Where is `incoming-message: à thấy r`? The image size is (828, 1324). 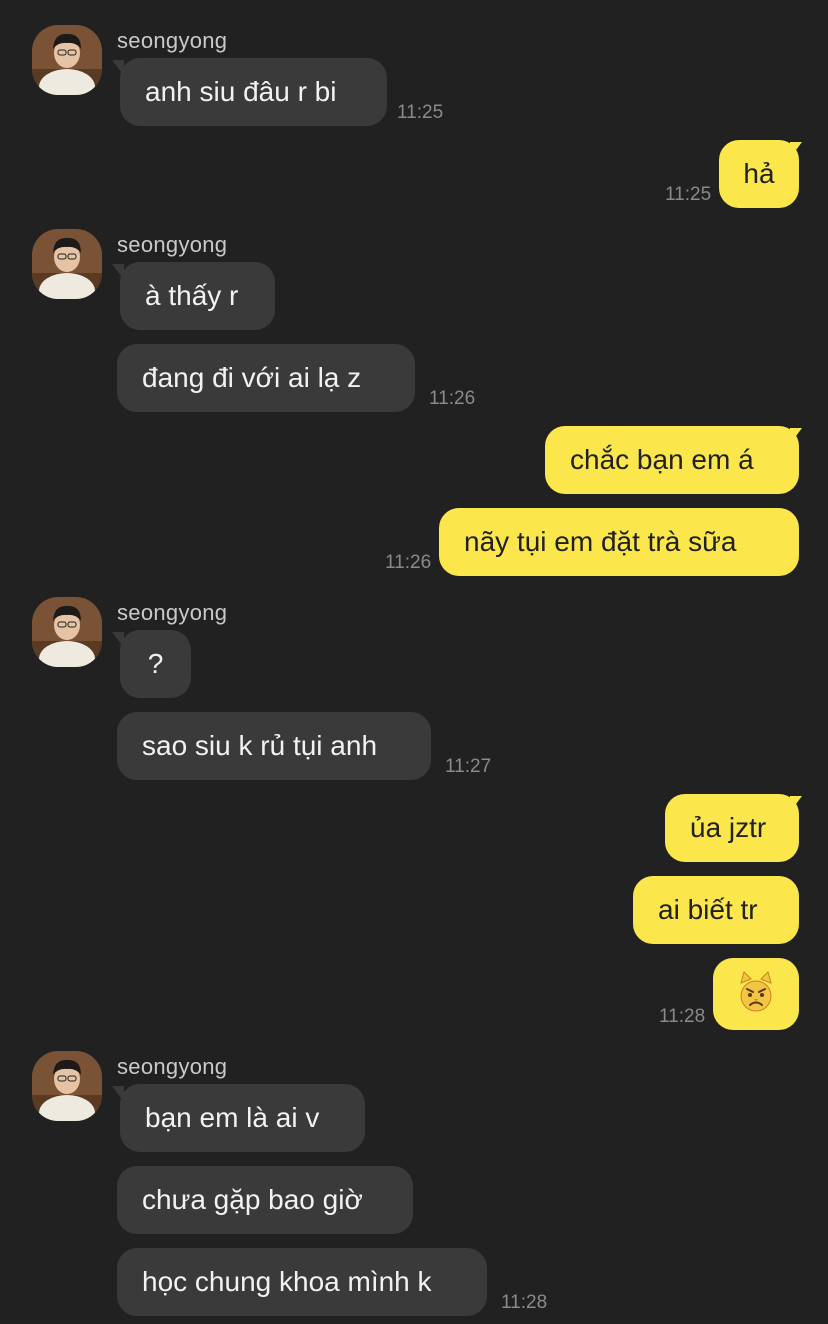 incoming-message: à thấy r is located at coordinates (197, 296).